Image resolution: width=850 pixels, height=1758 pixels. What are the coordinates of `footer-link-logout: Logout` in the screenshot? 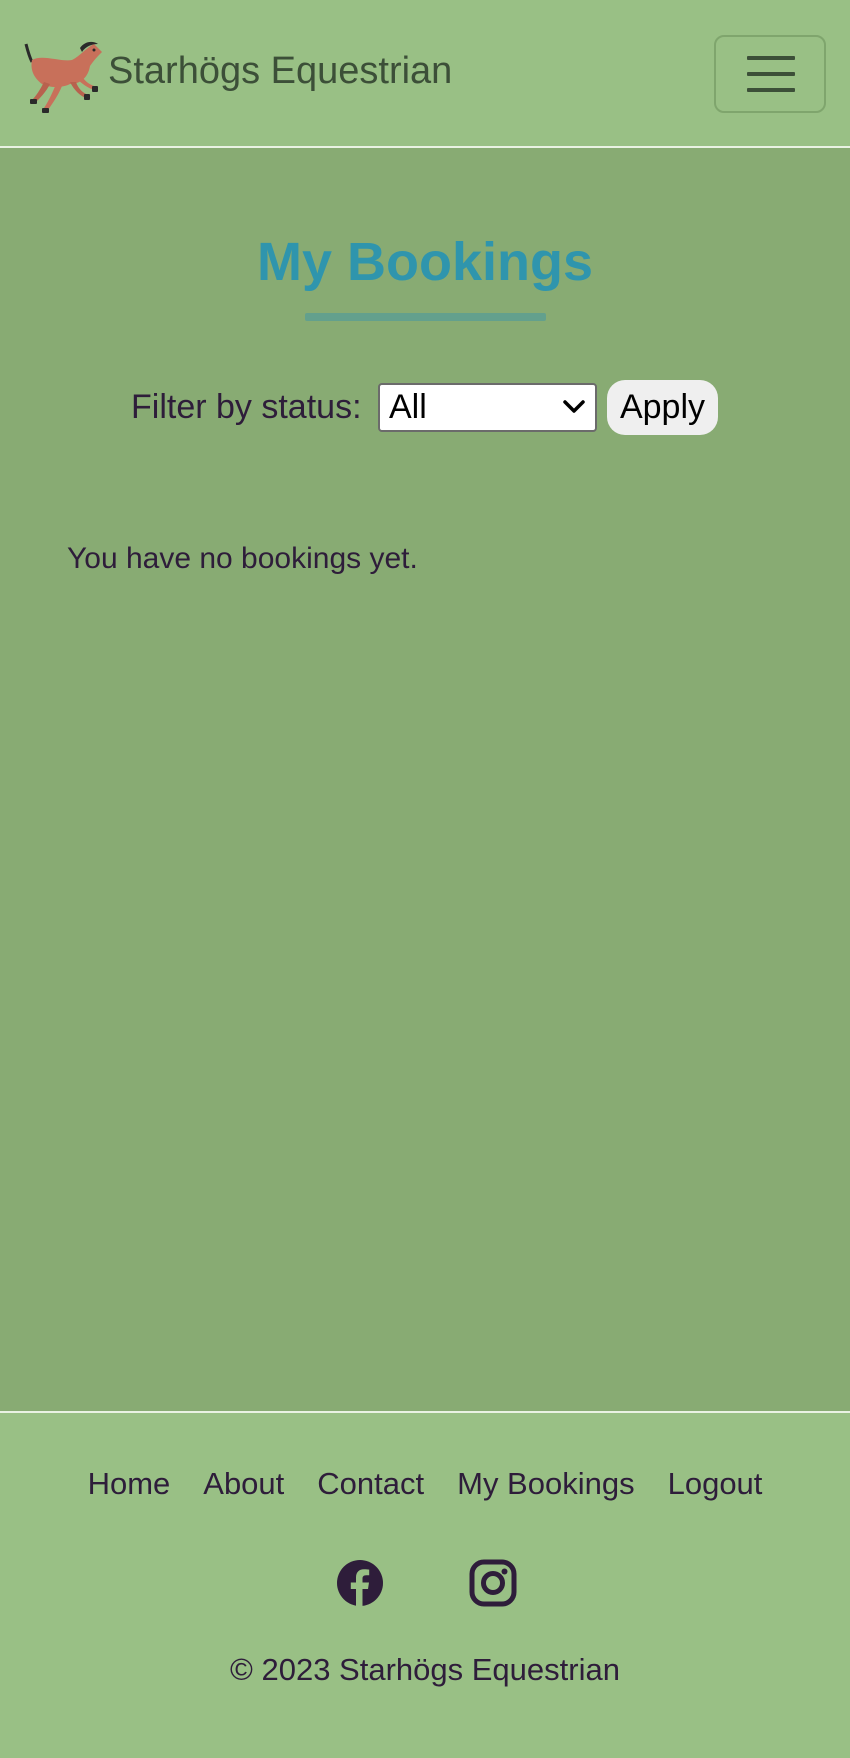 It's located at (715, 1484).